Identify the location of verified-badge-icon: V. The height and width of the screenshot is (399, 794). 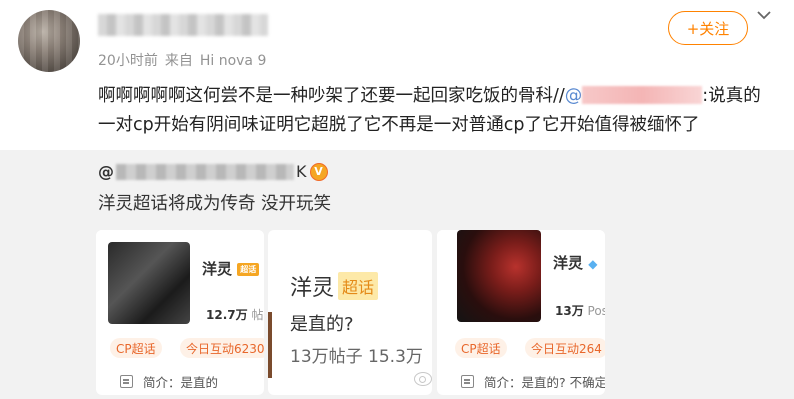
(318, 171).